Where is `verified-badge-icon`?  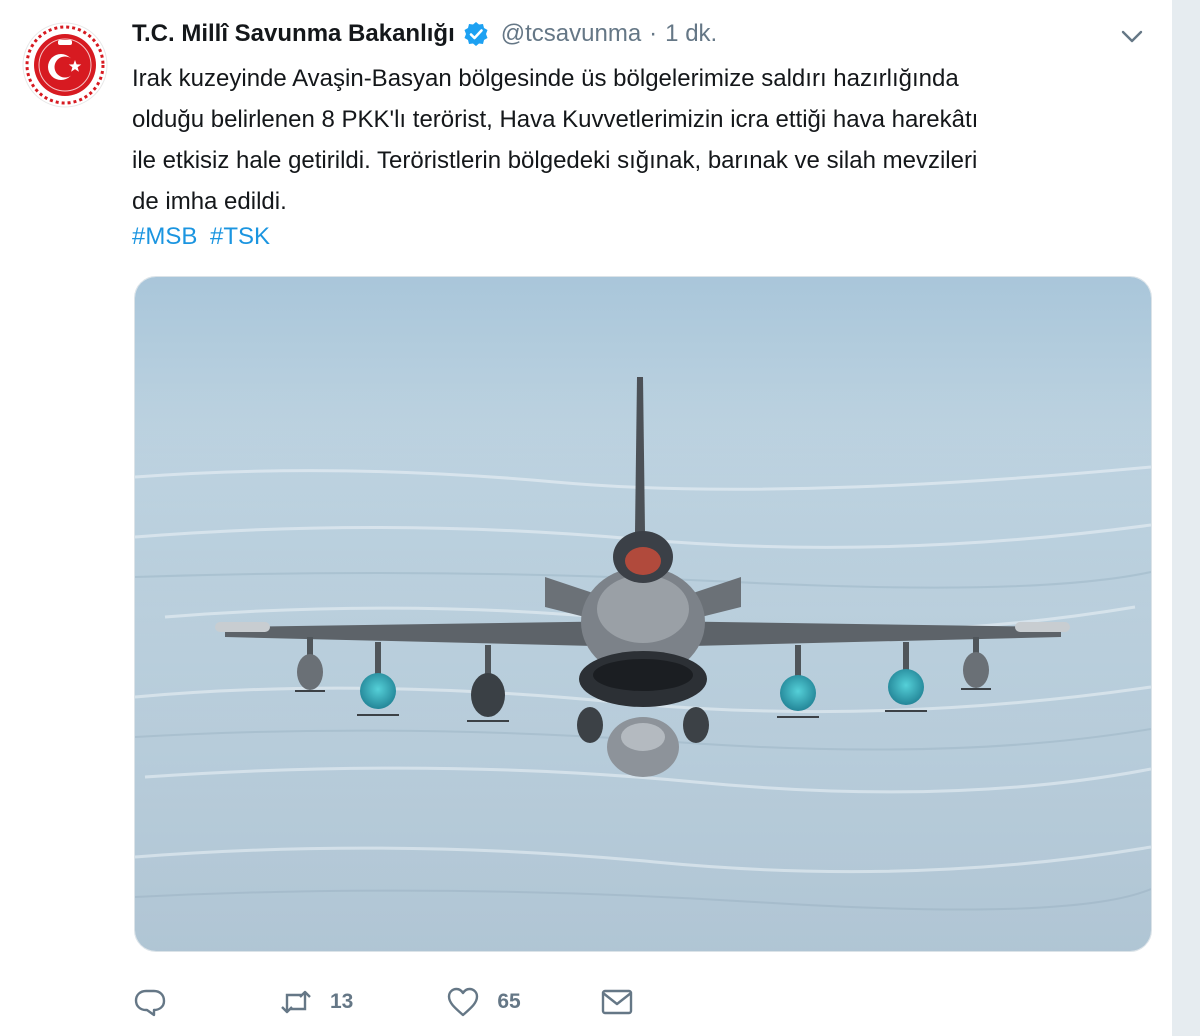
verified-badge-icon is located at coordinates (476, 34).